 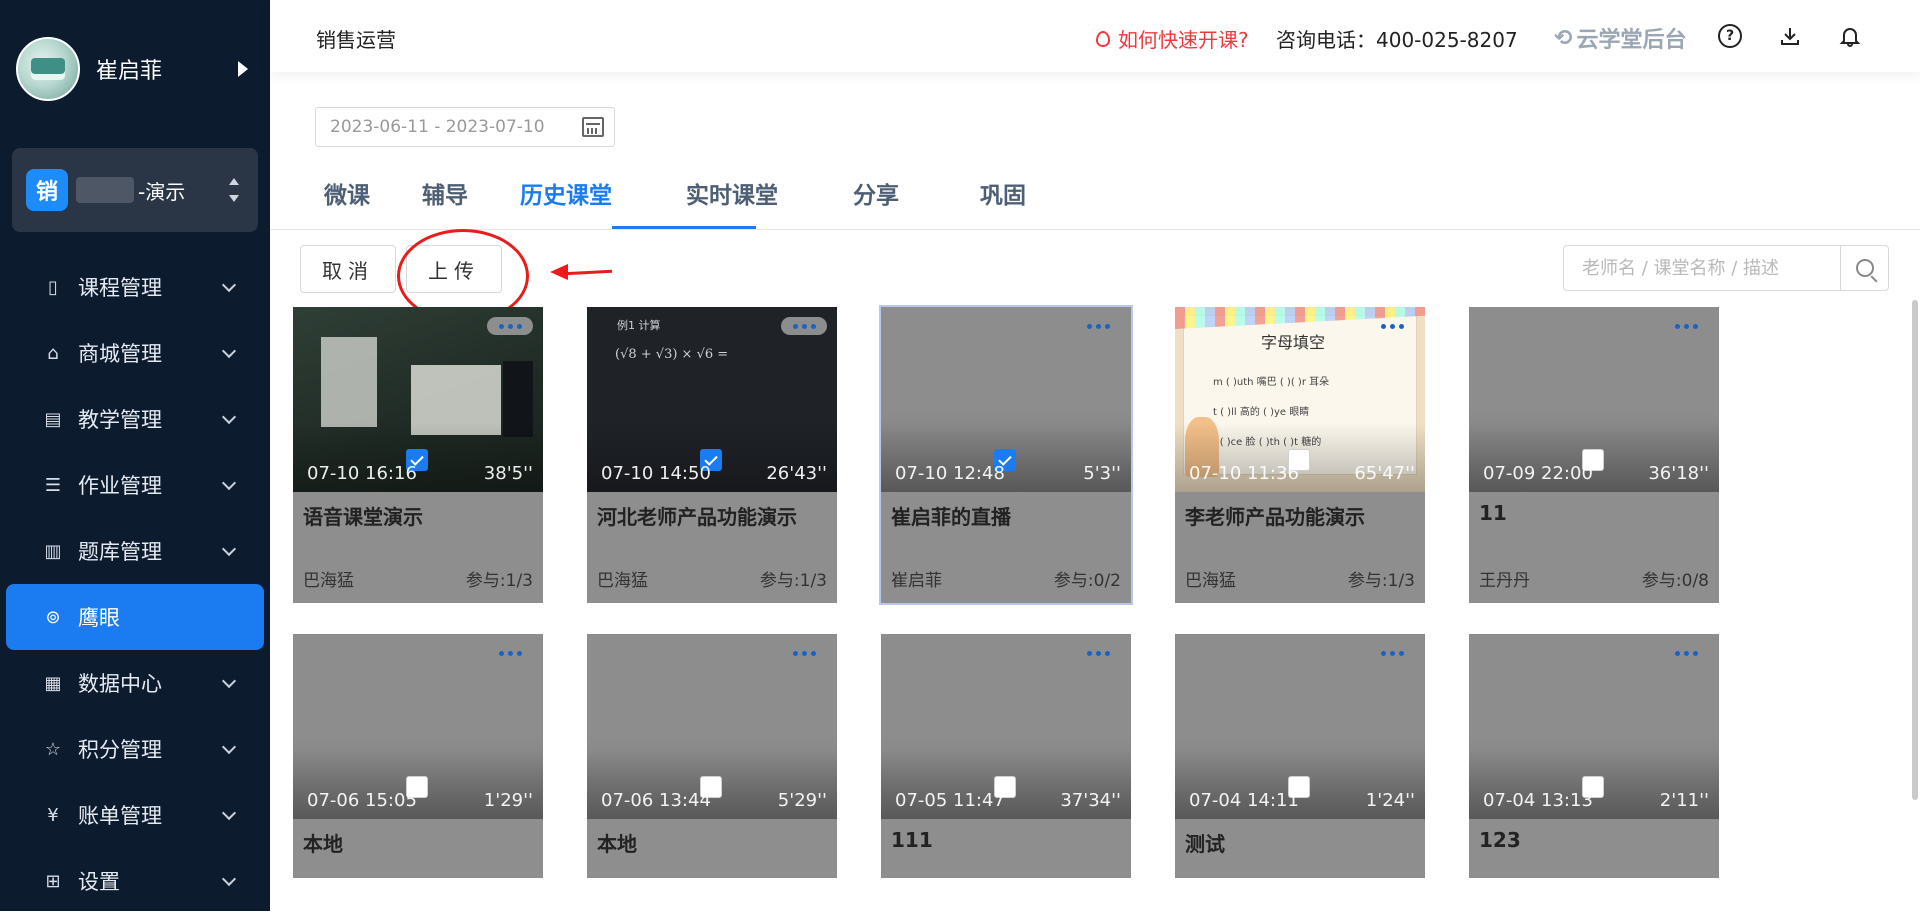 What do you see at coordinates (120, 354) in the screenshot?
I see `sidebar-item-label: 商城管理` at bounding box center [120, 354].